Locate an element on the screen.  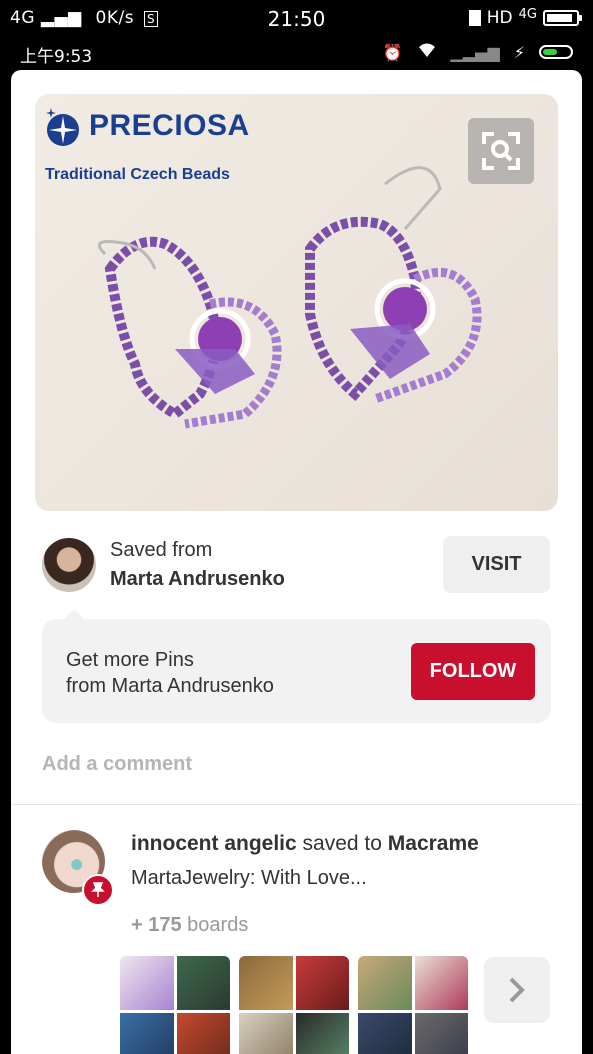
boards-count-value: + 175 is located at coordinates (156, 925).